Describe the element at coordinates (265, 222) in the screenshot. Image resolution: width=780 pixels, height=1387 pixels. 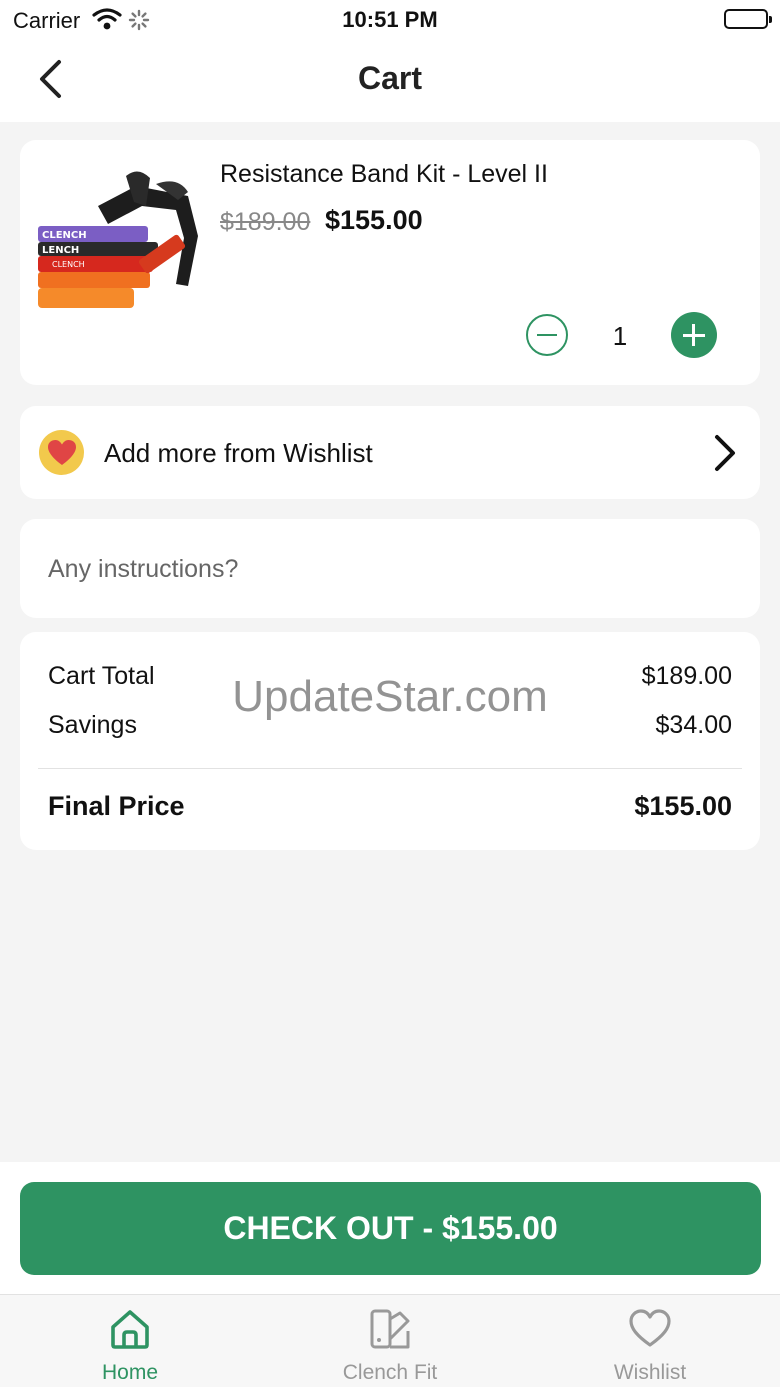
I see `original-price: $189.00` at that location.